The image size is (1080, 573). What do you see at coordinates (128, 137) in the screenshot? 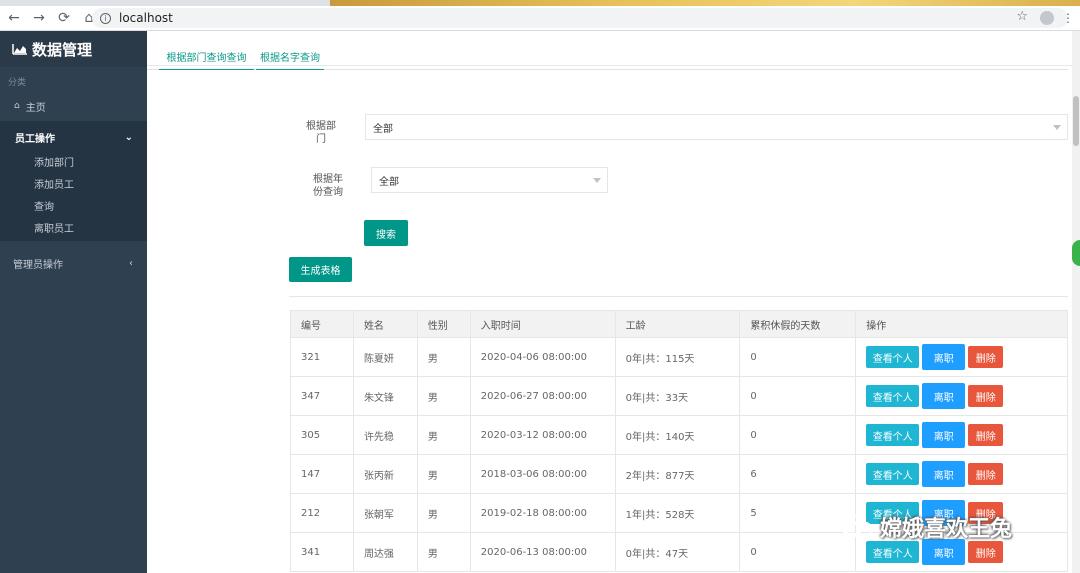
I see `chevron-down-icon: ⌄` at bounding box center [128, 137].